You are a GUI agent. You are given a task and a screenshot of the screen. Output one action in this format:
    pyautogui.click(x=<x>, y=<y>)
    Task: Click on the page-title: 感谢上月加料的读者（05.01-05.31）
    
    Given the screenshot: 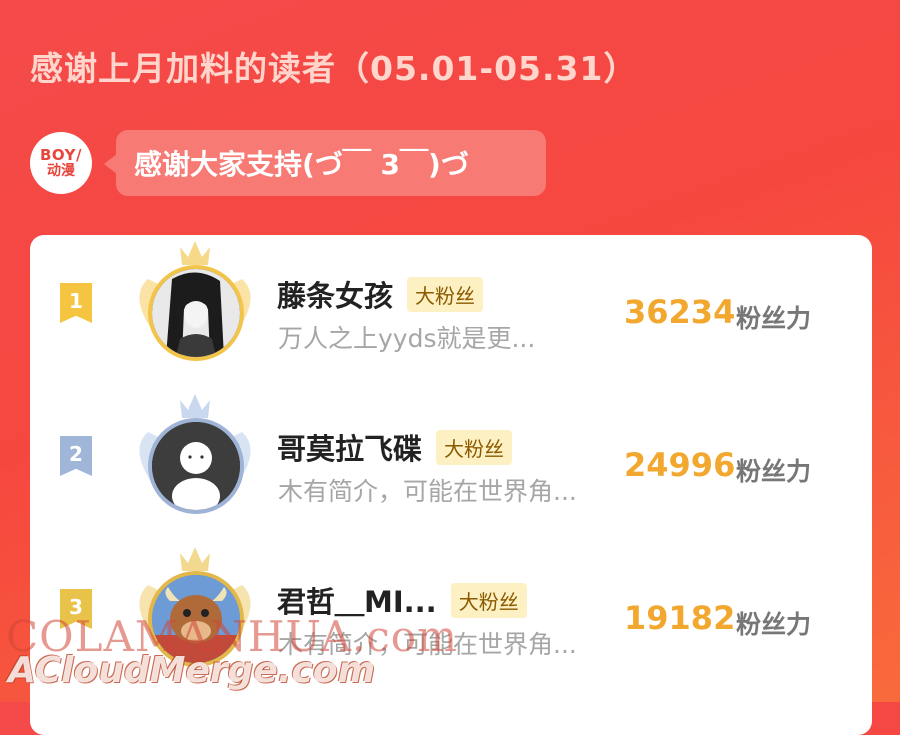 What is the action you would take?
    pyautogui.click(x=334, y=68)
    